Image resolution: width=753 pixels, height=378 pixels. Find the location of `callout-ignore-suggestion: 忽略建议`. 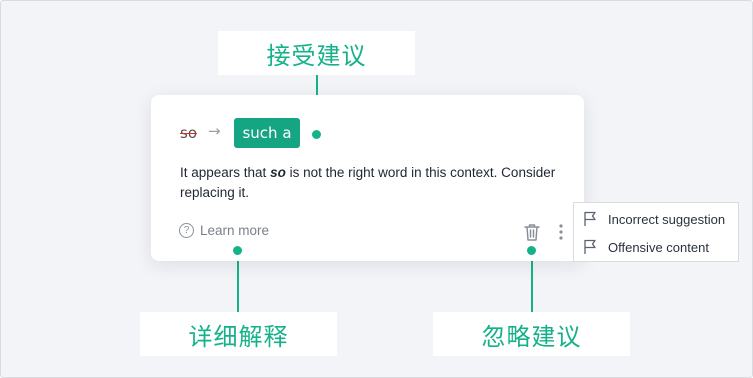

callout-ignore-suggestion: 忽略建议 is located at coordinates (531, 334).